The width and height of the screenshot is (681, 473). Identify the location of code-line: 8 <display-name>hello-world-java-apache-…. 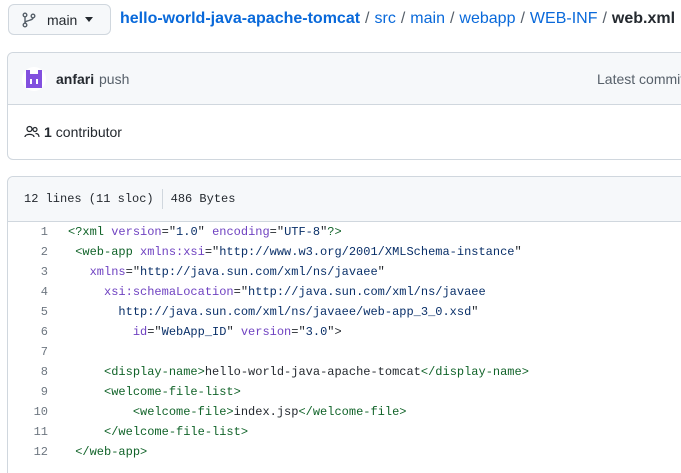
(344, 372).